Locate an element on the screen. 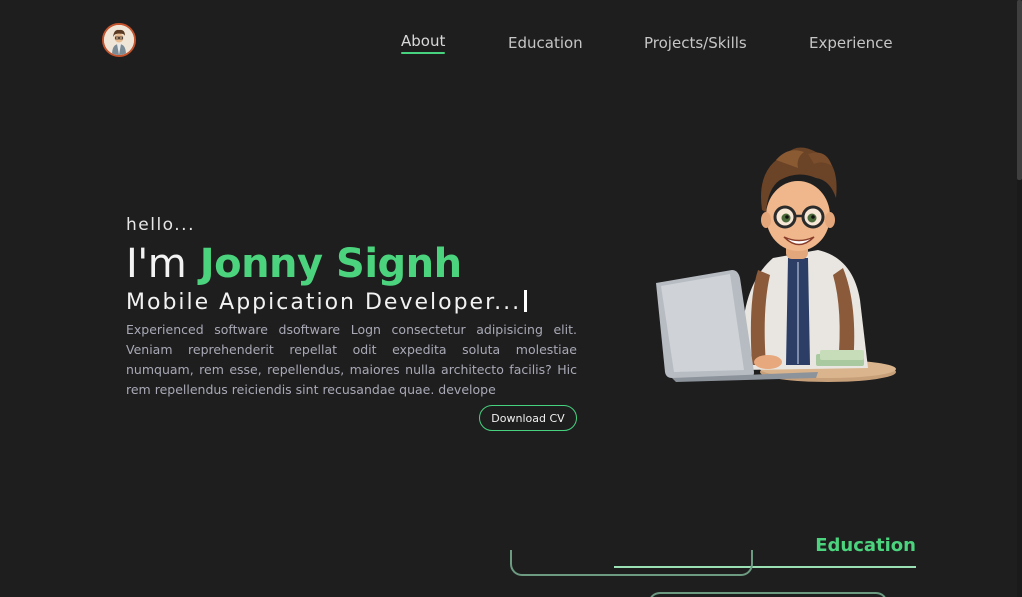 The image size is (1022, 597). typing-caret is located at coordinates (526, 301).